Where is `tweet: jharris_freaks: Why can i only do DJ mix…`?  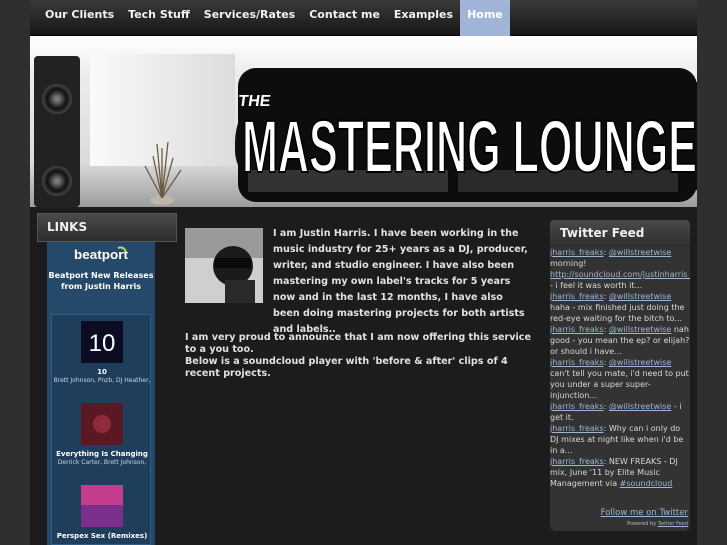 tweet: jharris_freaks: Why can i only do DJ mix… is located at coordinates (617, 439).